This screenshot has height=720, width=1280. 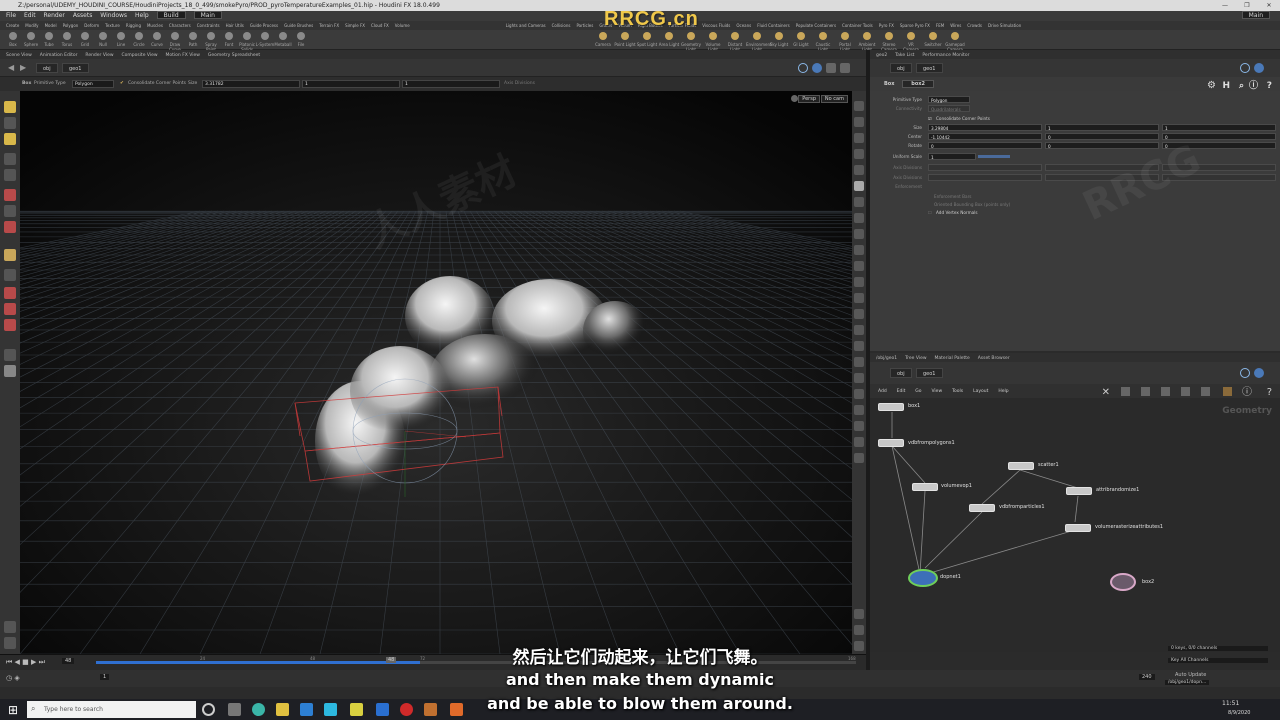 What do you see at coordinates (691, 42) in the screenshot?
I see `light-tool-button: Geometry Light` at bounding box center [691, 42].